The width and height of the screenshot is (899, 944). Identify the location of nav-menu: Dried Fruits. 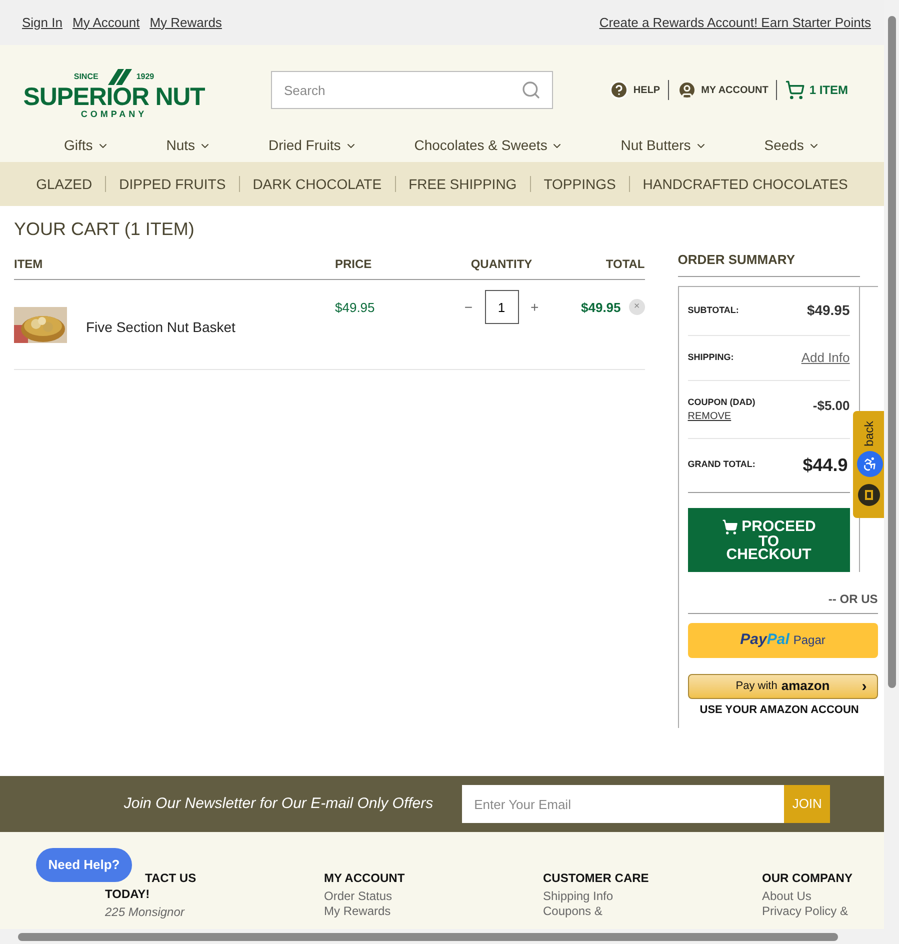
(312, 145).